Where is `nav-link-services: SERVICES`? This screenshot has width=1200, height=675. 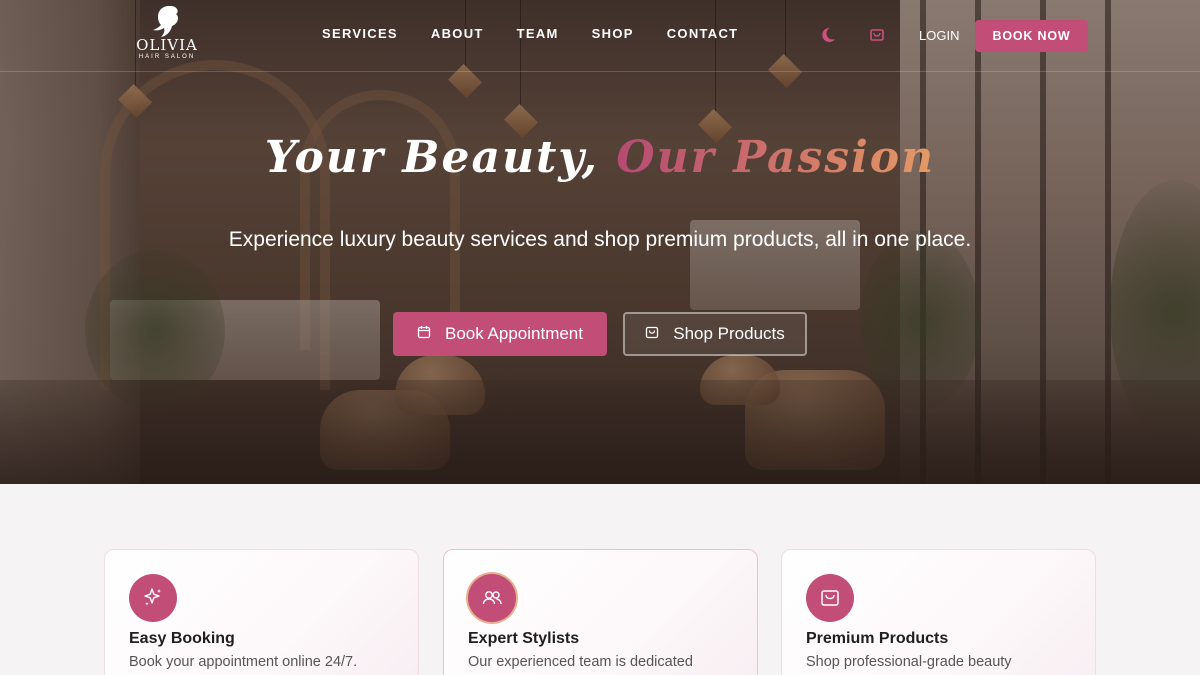
nav-link-services: SERVICES is located at coordinates (360, 33).